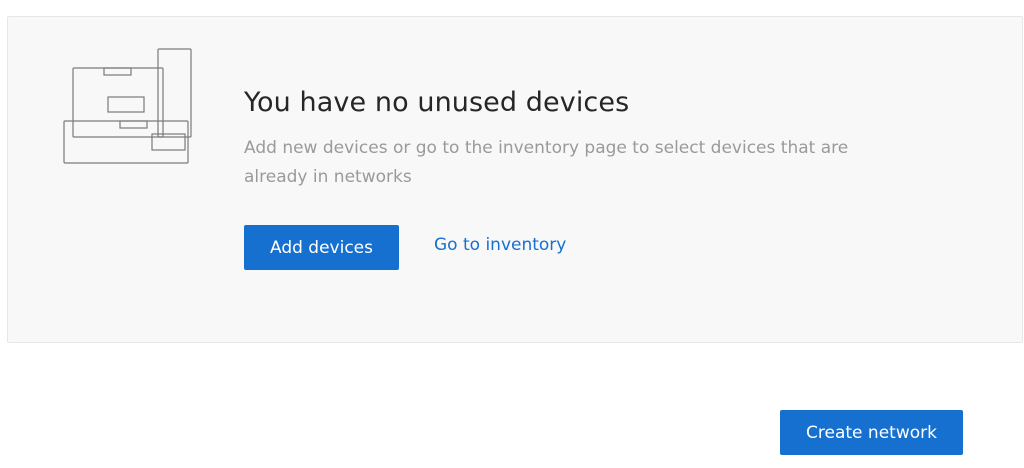  What do you see at coordinates (321, 247) in the screenshot?
I see `add-devices-button: Add devices` at bounding box center [321, 247].